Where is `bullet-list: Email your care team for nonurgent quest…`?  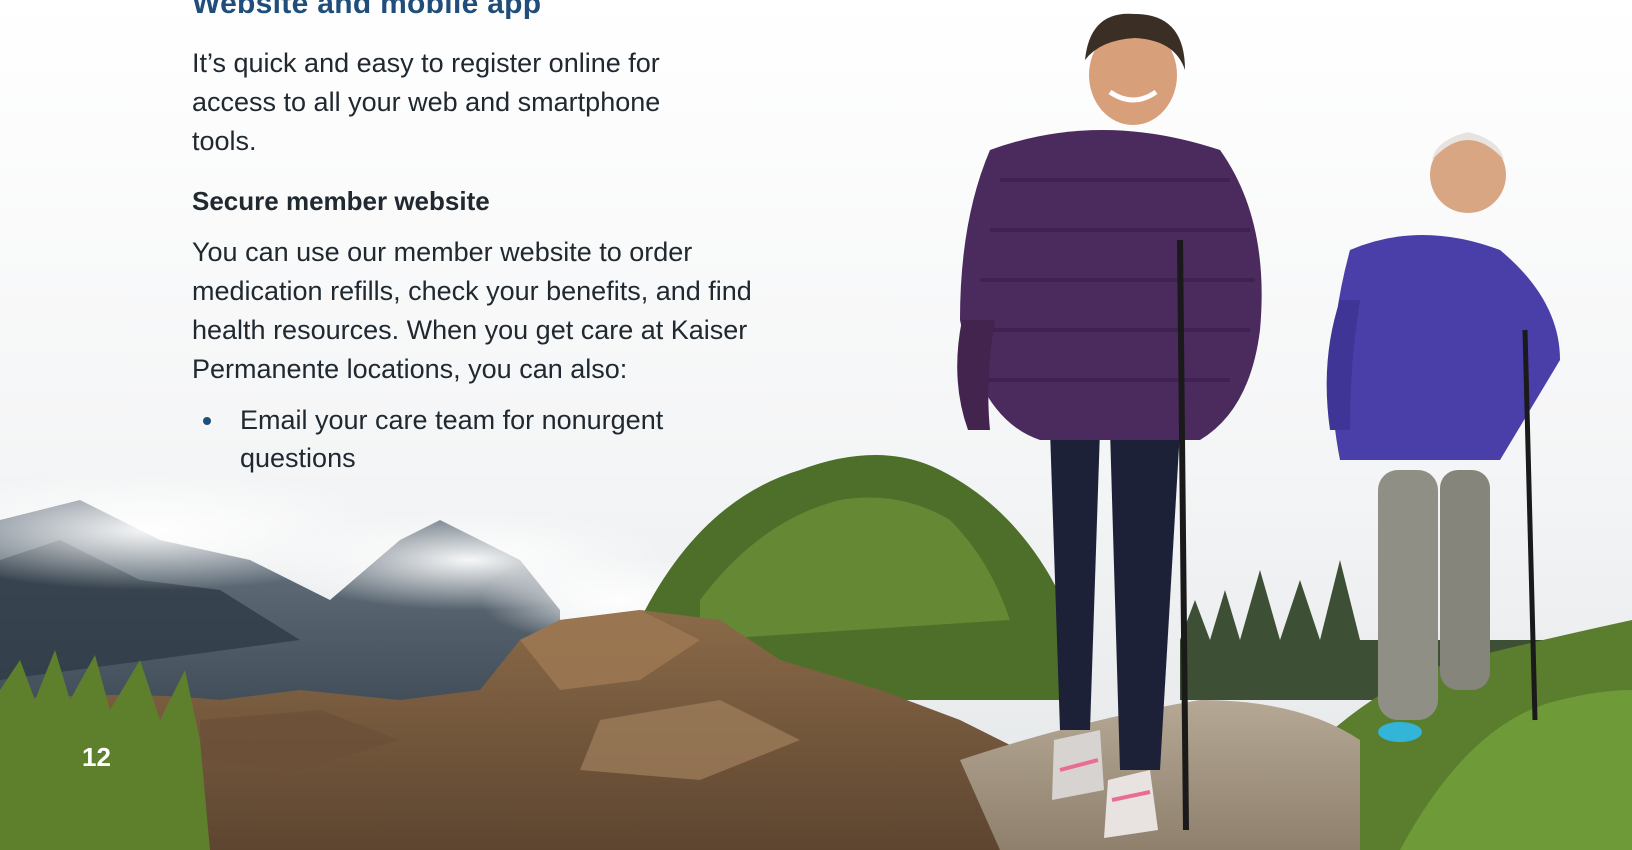 bullet-list: Email your care team for nonurgent quest… is located at coordinates (512, 439).